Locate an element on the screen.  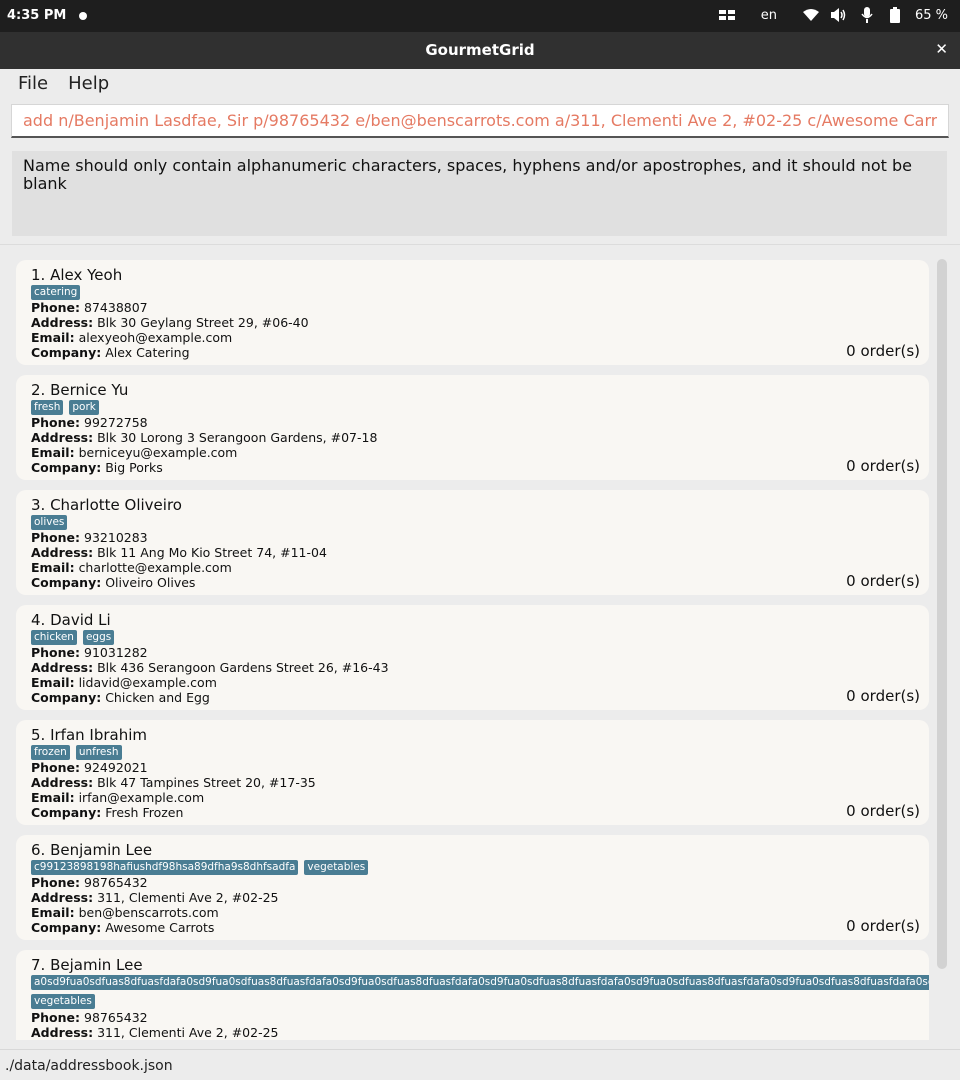
tag-list: catering is located at coordinates (56, 292).